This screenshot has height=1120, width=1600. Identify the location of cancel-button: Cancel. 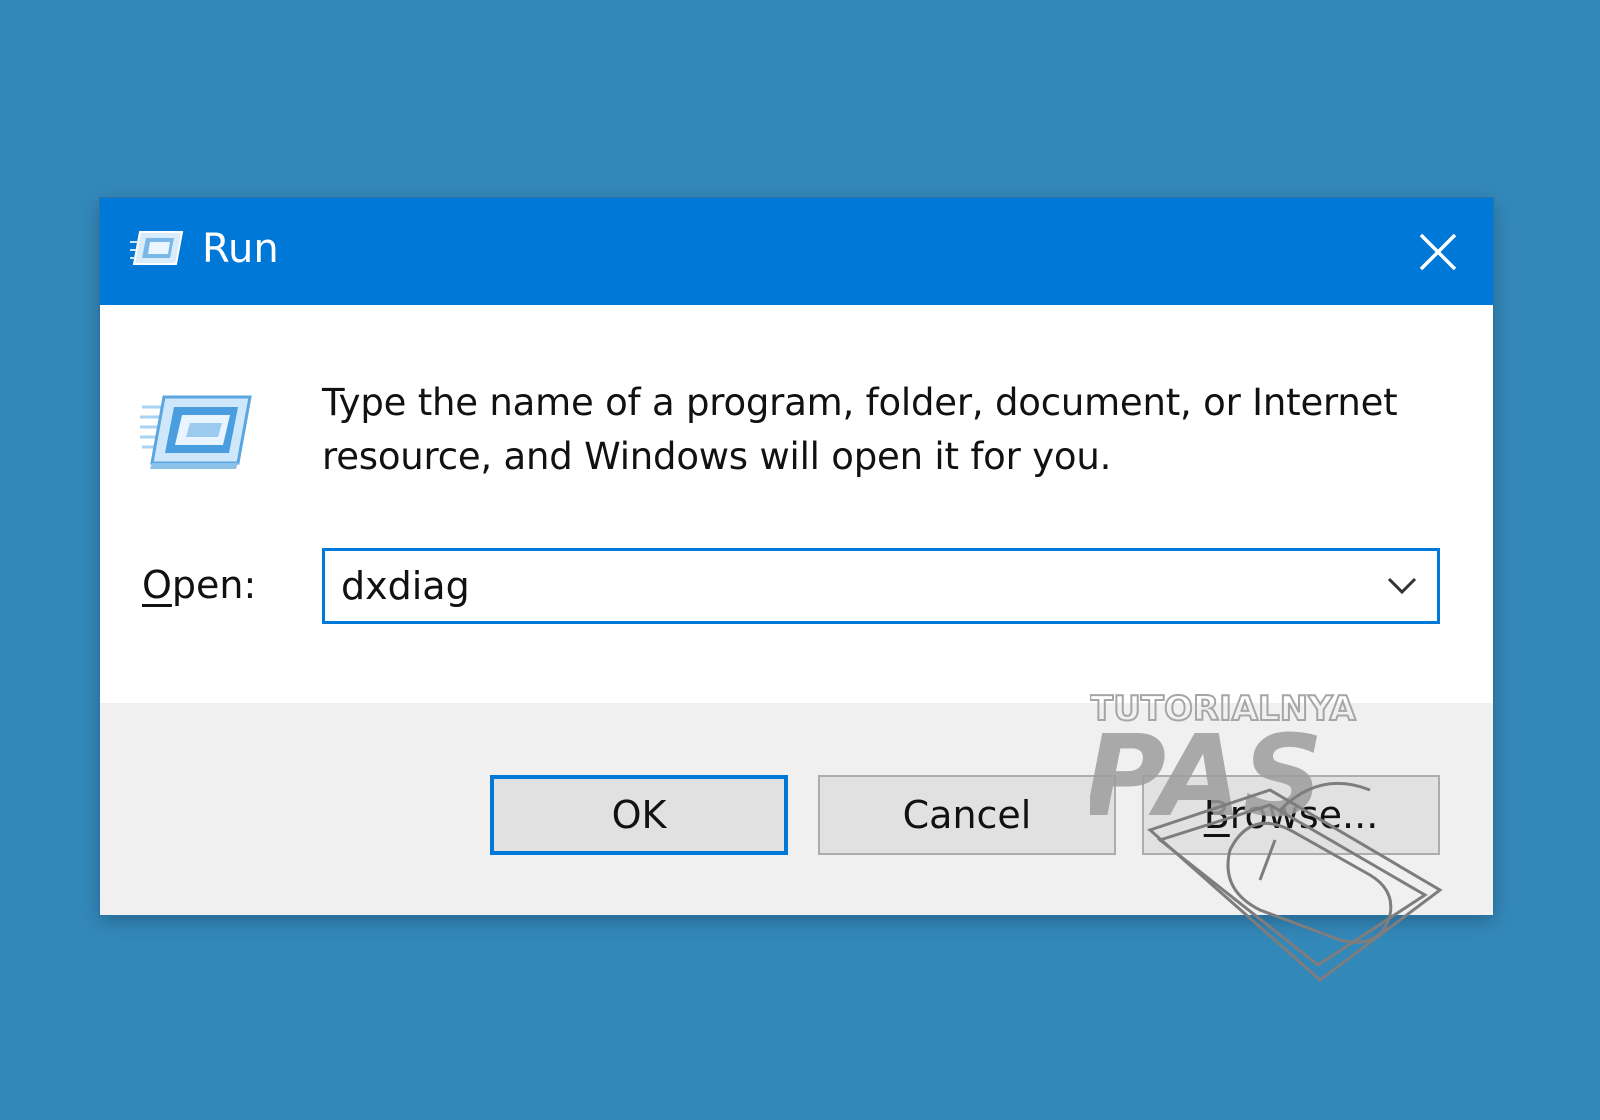
(967, 815).